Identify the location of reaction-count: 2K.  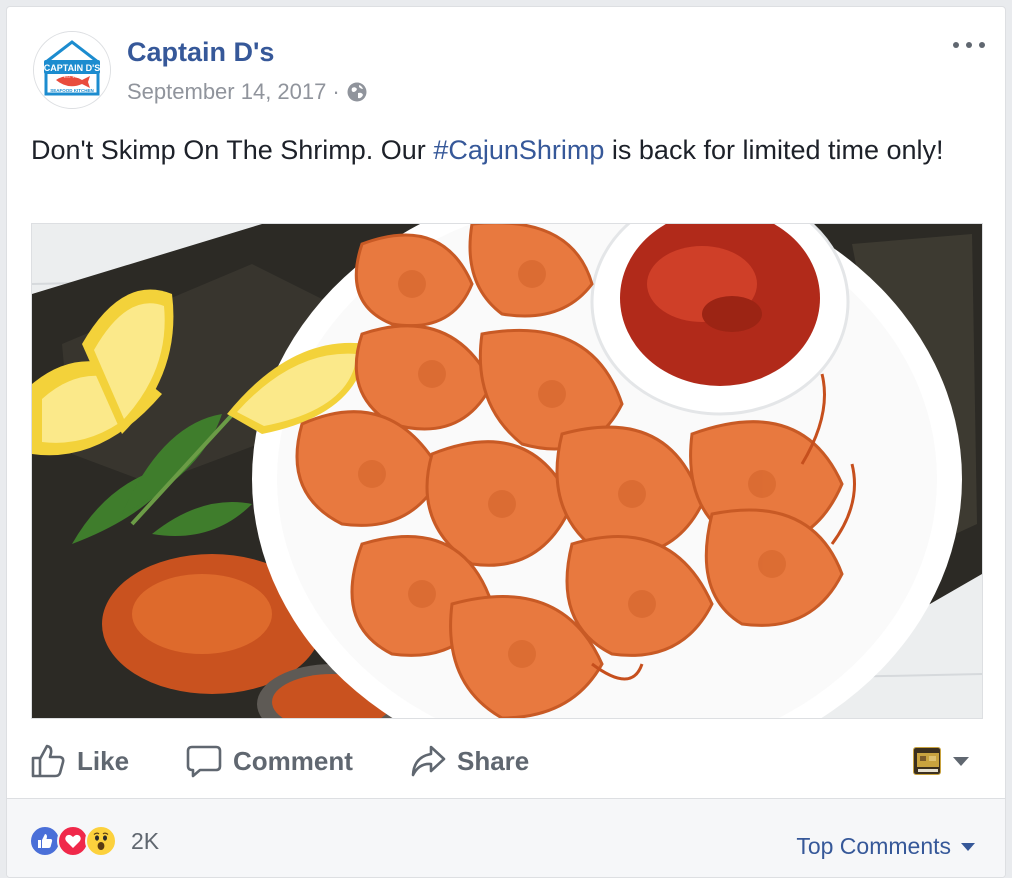
(145, 840).